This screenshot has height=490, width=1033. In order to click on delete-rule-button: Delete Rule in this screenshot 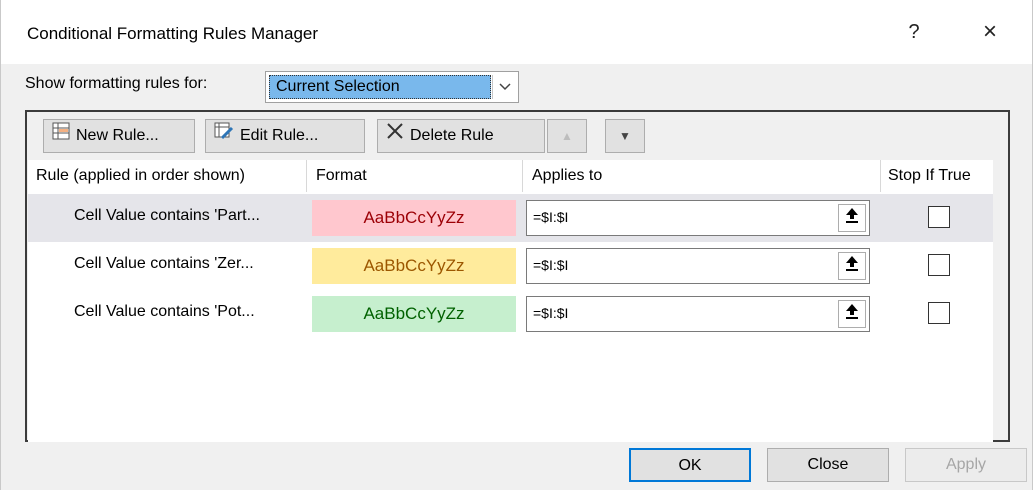, I will do `click(461, 136)`.